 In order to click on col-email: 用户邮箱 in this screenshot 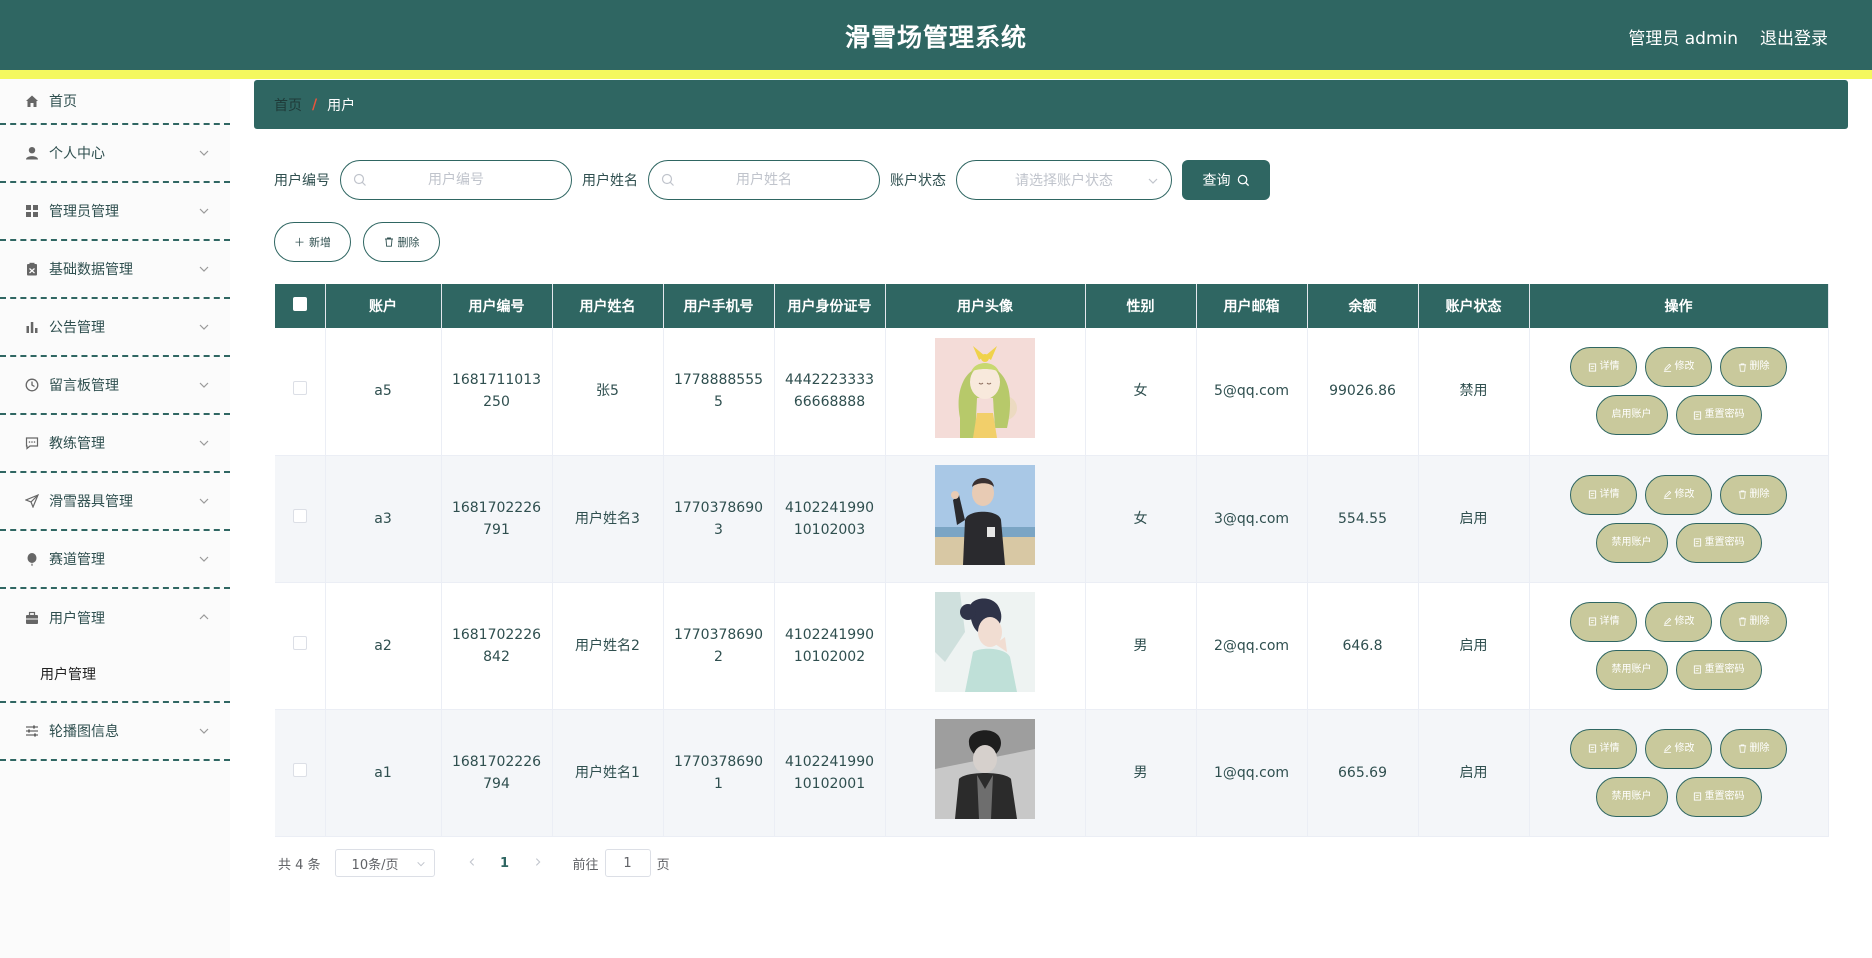, I will do `click(1252, 306)`.